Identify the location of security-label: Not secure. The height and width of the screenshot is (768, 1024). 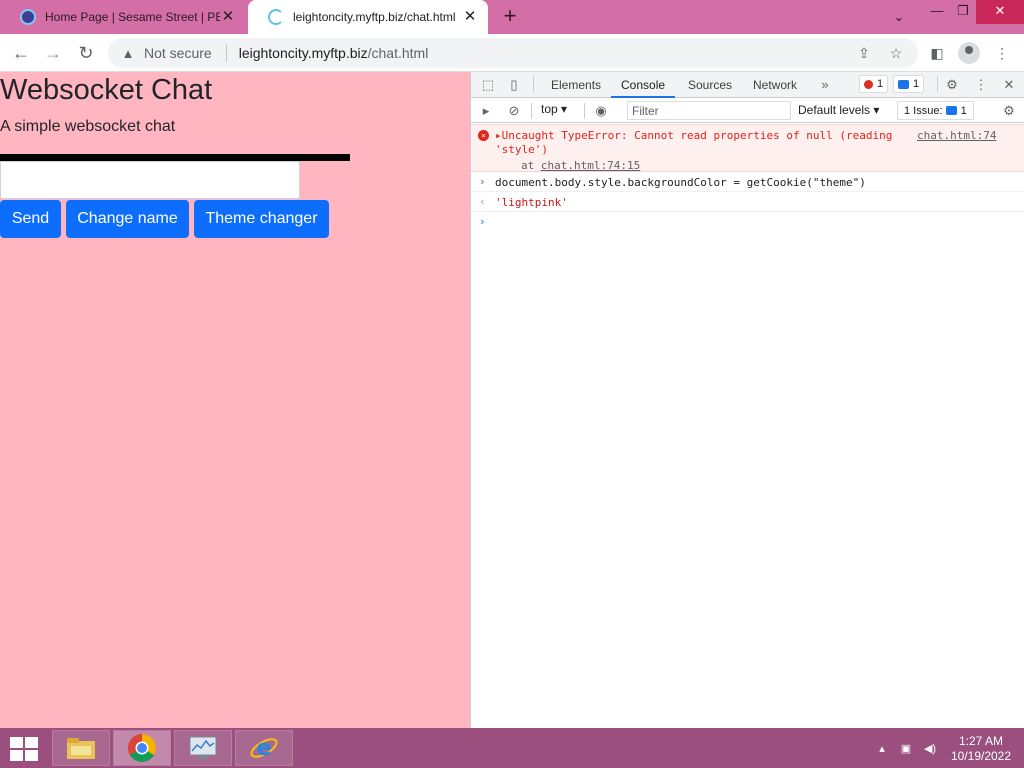
(178, 53).